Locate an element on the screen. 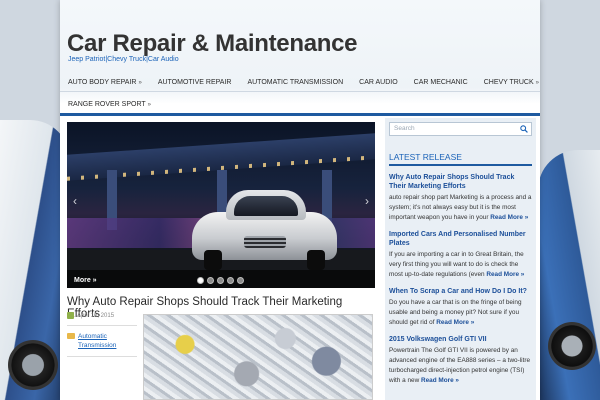 This screenshot has width=600, height=400. post-thumbnail is located at coordinates (258, 357).